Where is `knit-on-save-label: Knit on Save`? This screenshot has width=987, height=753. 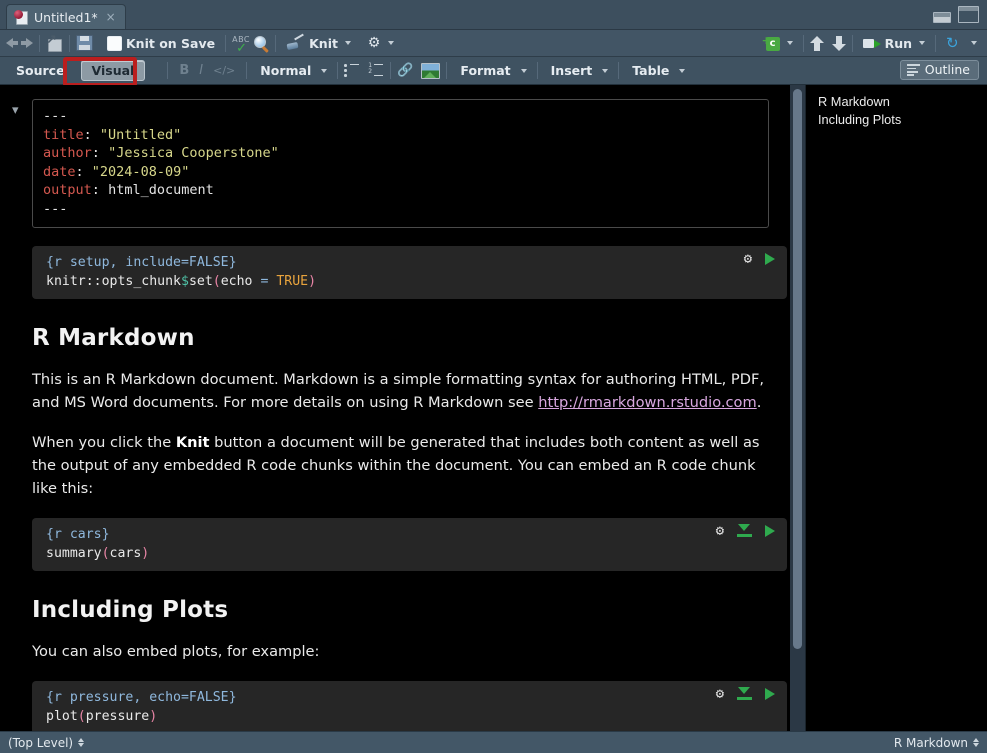 knit-on-save-label: Knit on Save is located at coordinates (171, 43).